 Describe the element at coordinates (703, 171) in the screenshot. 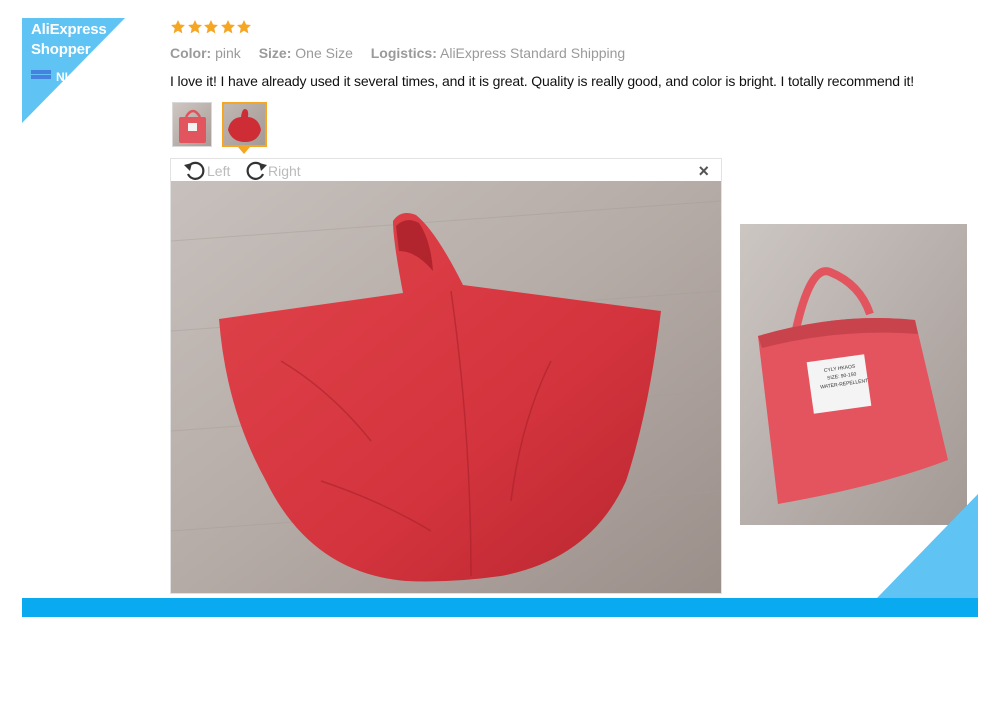

I see `close-viewer-button: ×` at that location.